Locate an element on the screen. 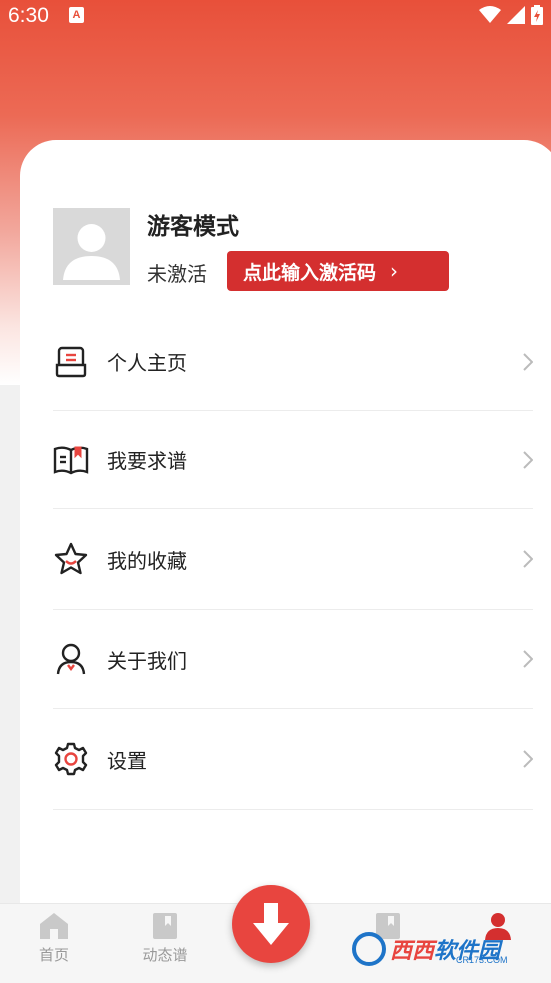 This screenshot has height=983, width=551. activate-button-label: 点此输入激活码 is located at coordinates (310, 272).